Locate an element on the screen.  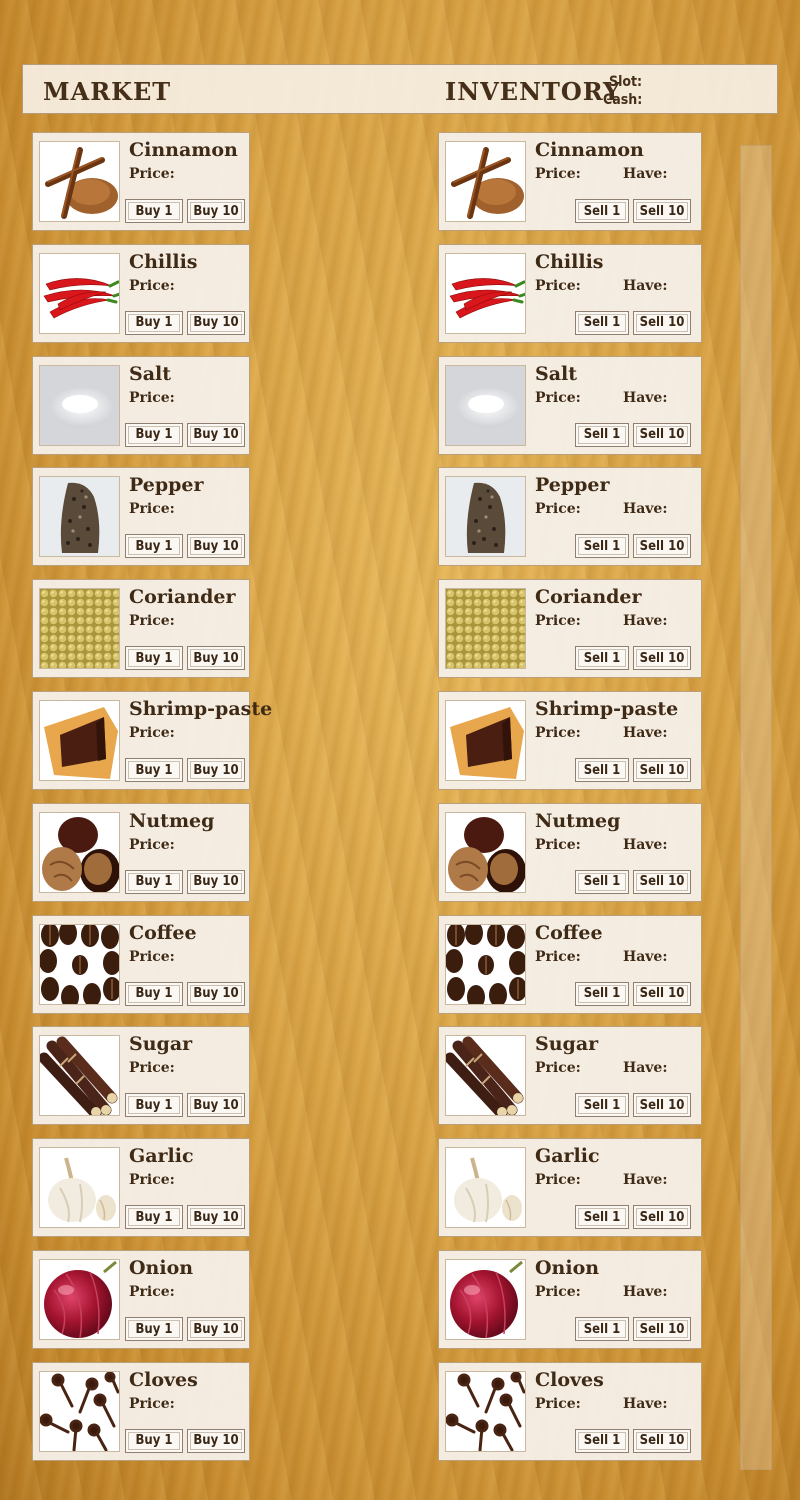
cash-label: Cash: is located at coordinates (623, 100).